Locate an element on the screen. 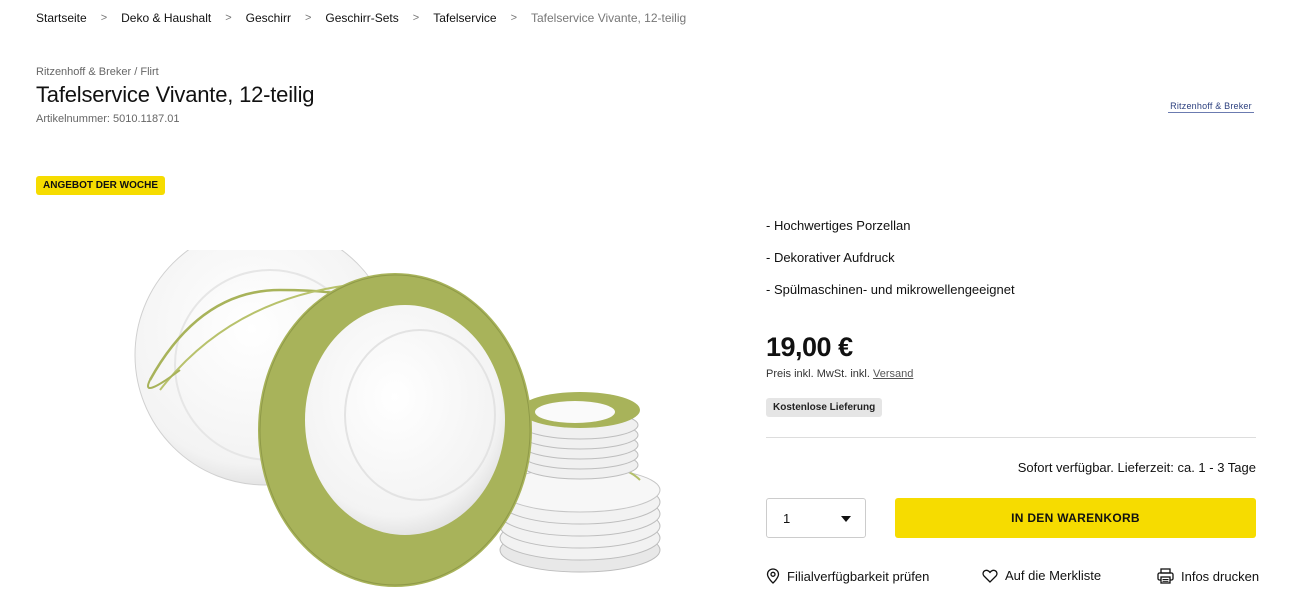 The height and width of the screenshot is (607, 1295). breadcrumb-geschirr-sets: Geschirr-Sets is located at coordinates (361, 18).